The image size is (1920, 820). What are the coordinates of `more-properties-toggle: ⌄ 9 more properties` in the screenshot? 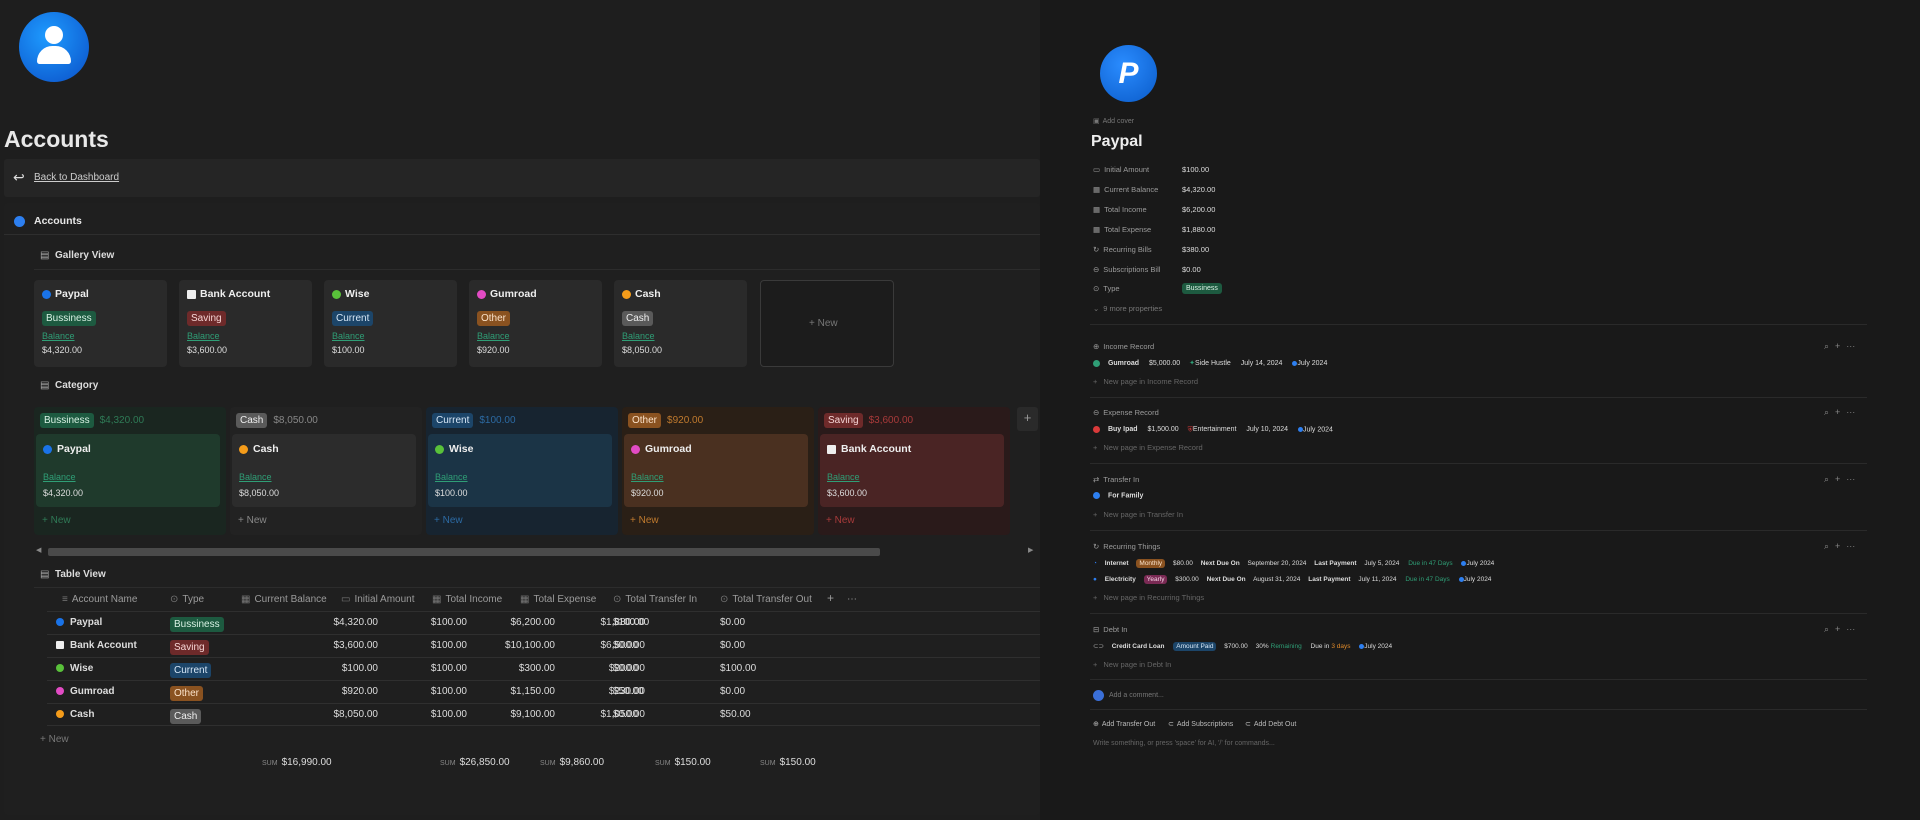 It's located at (1127, 308).